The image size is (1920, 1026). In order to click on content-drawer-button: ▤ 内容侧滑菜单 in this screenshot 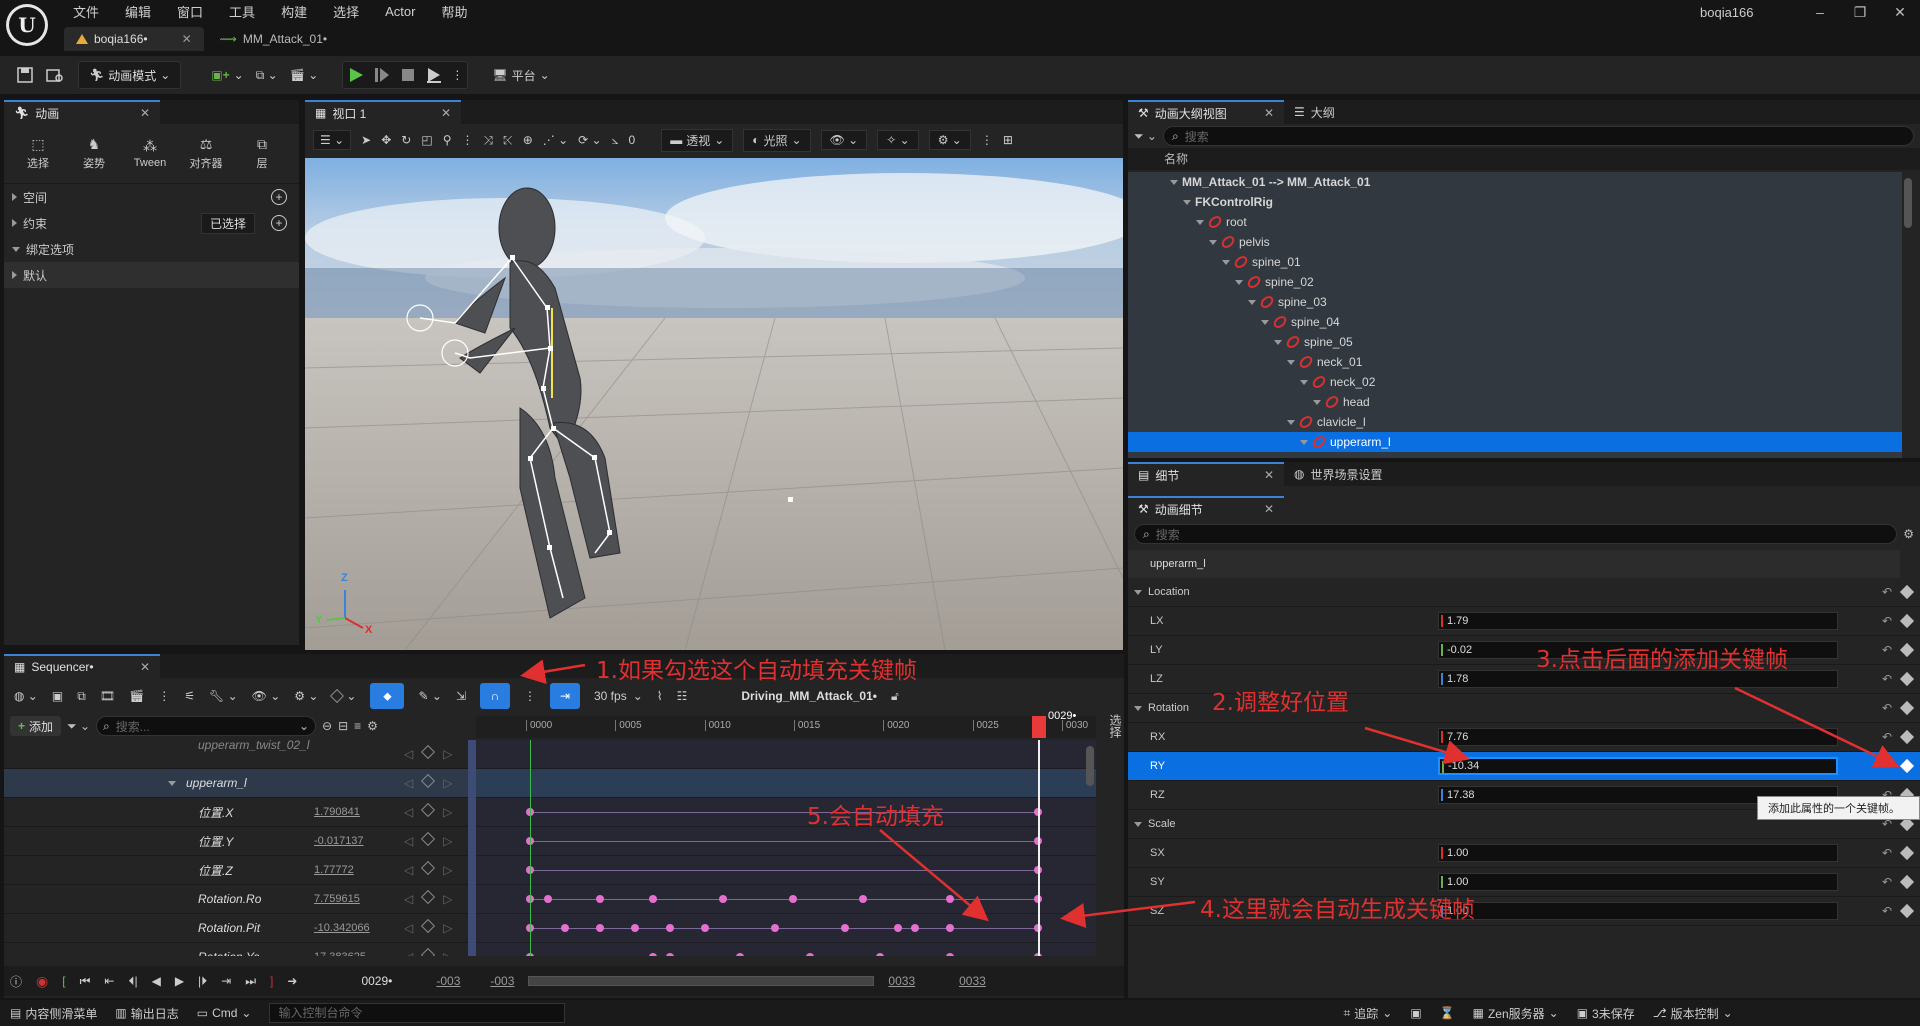, I will do `click(53, 1013)`.